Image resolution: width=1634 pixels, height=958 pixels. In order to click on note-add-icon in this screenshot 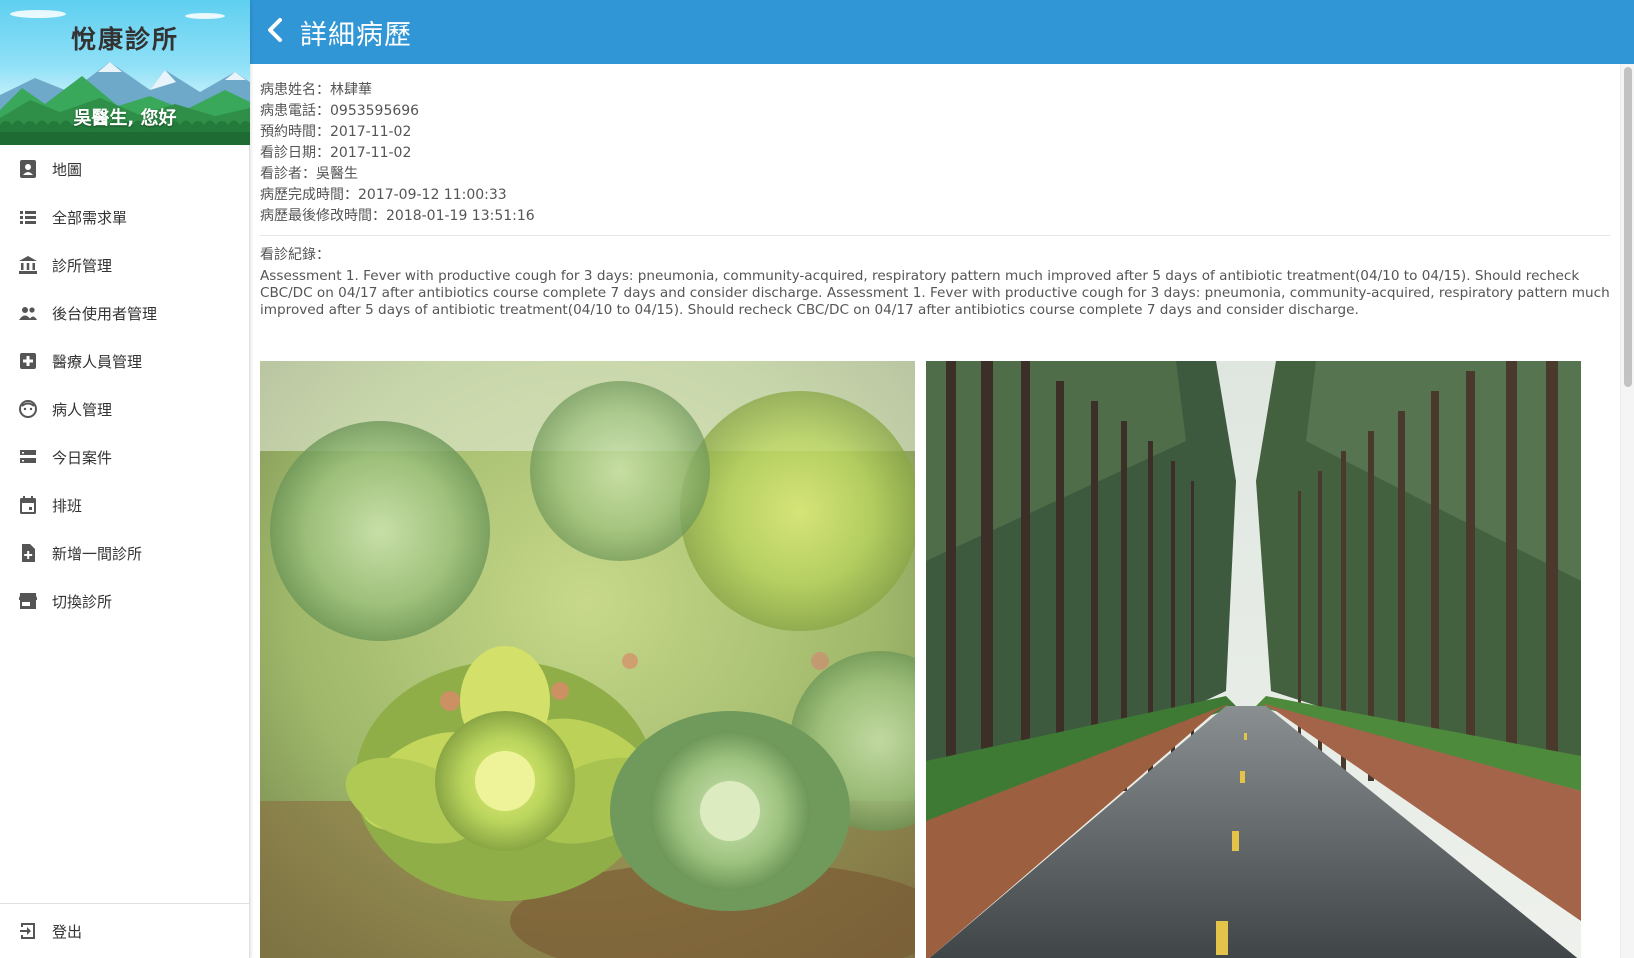, I will do `click(28, 553)`.